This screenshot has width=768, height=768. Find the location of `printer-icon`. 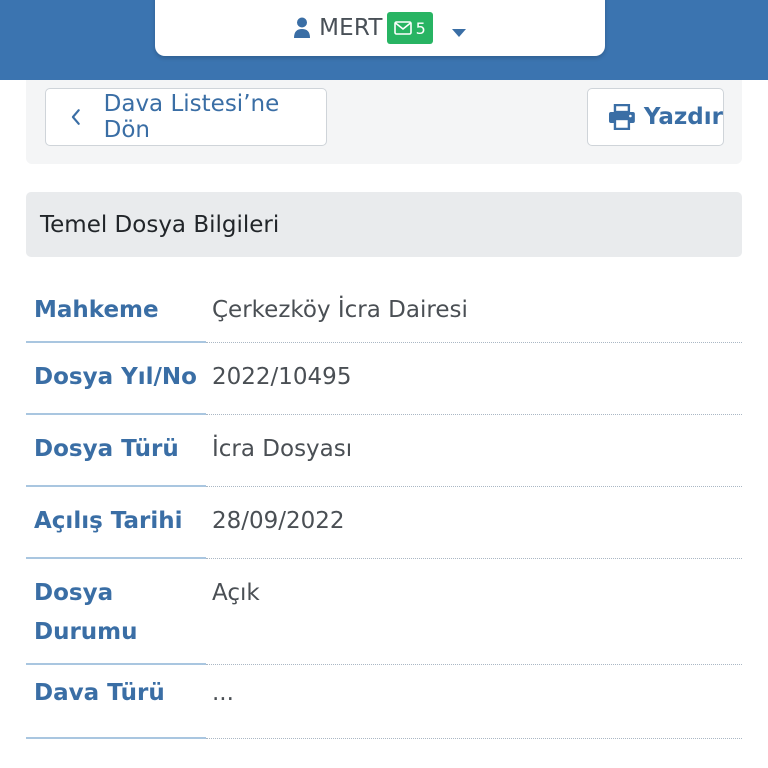

printer-icon is located at coordinates (621, 117).